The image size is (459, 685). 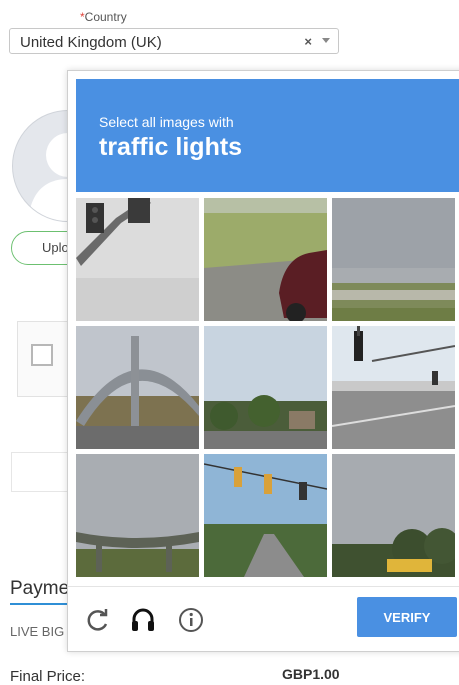 I want to click on live-label: LIVE BIG, so click(x=37, y=631).